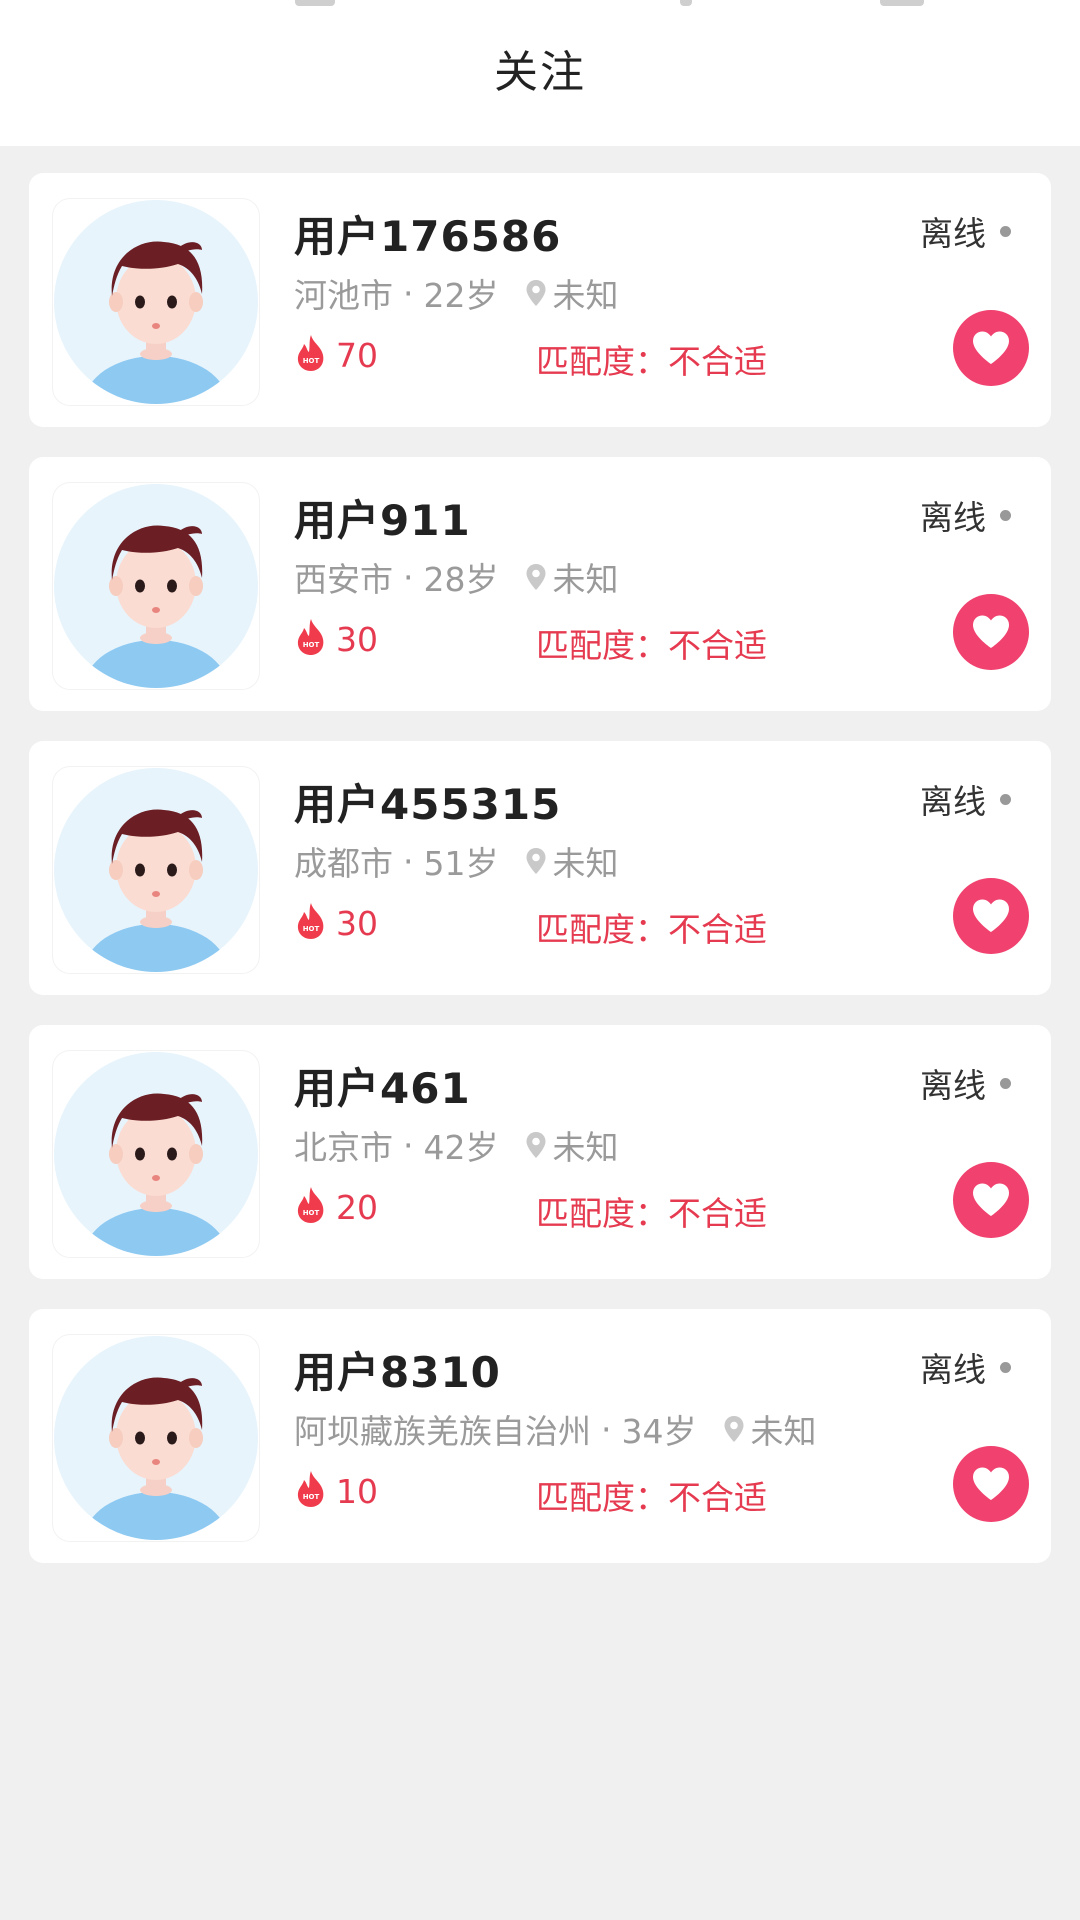 The height and width of the screenshot is (1920, 1080). What do you see at coordinates (427, 801) in the screenshot?
I see `user-name: 用户455315` at bounding box center [427, 801].